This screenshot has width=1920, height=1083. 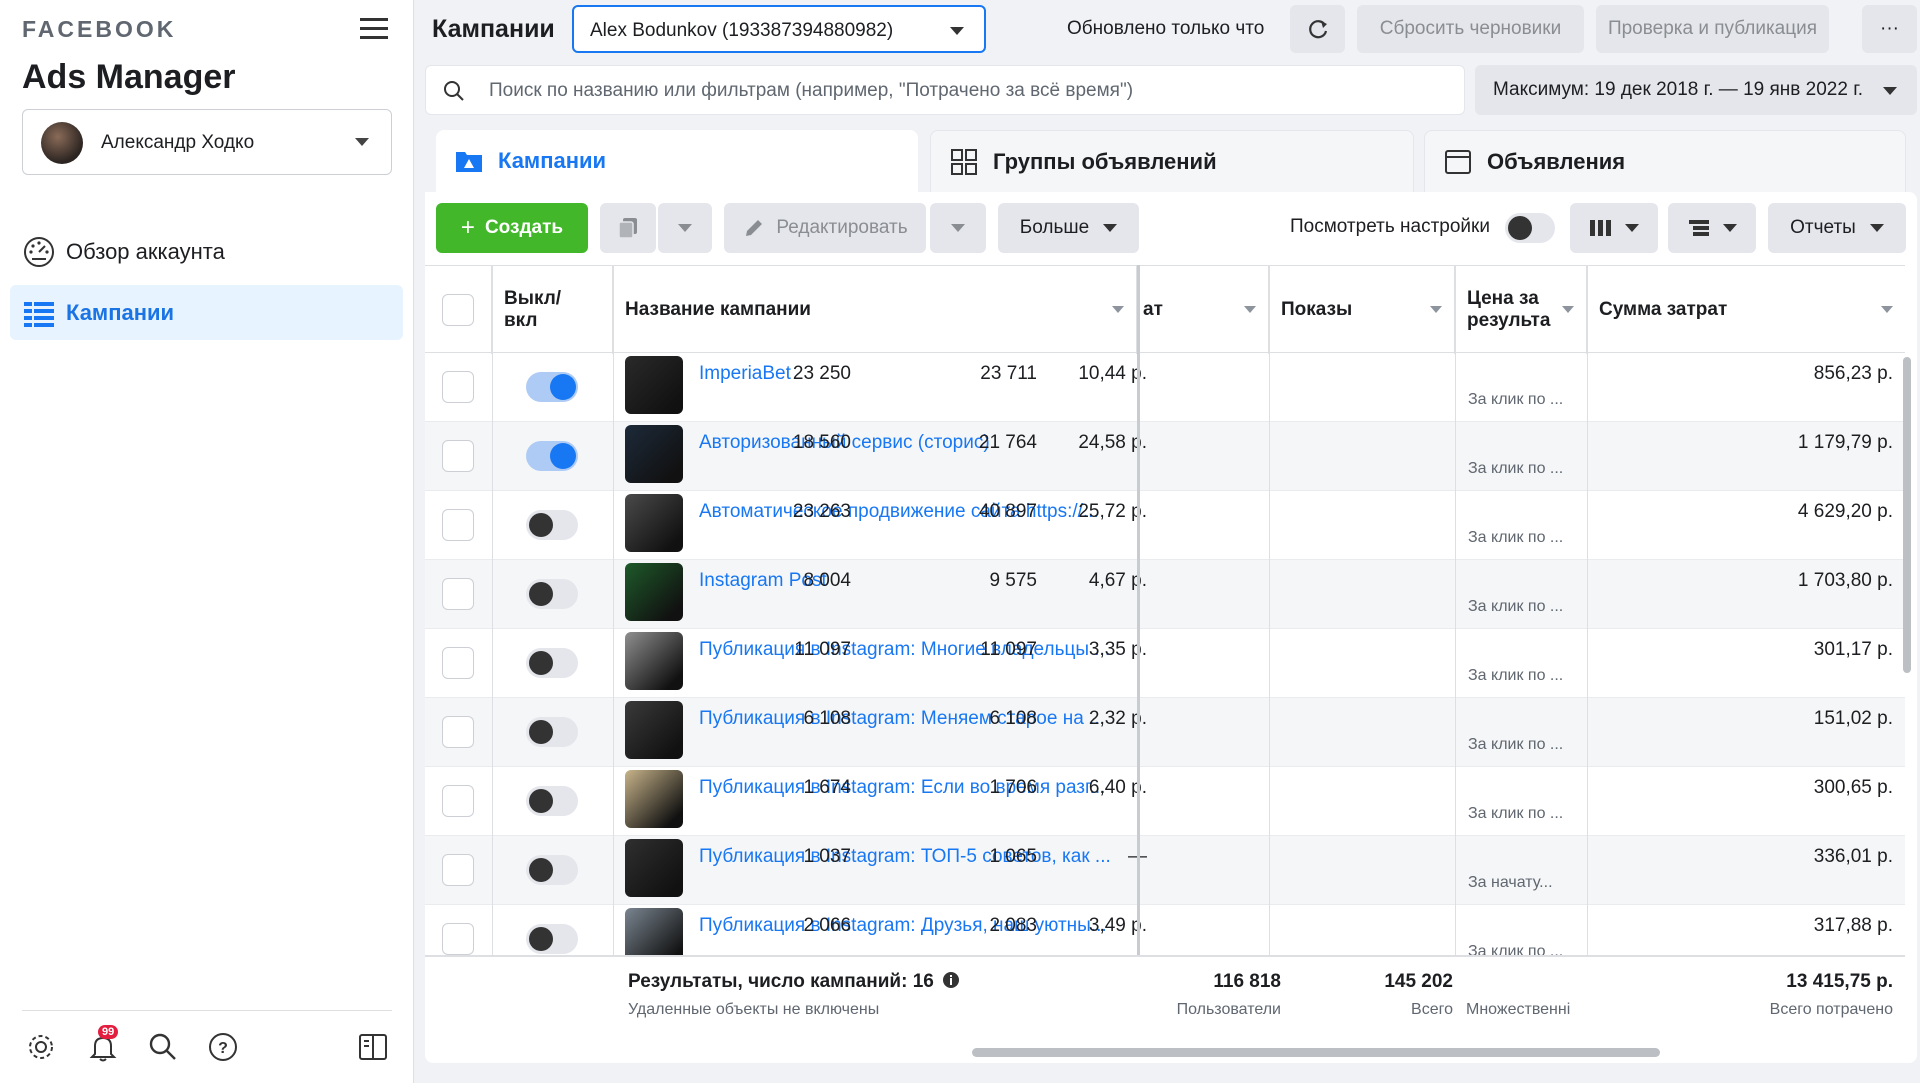 I want to click on create-button: + Создать, so click(x=512, y=228).